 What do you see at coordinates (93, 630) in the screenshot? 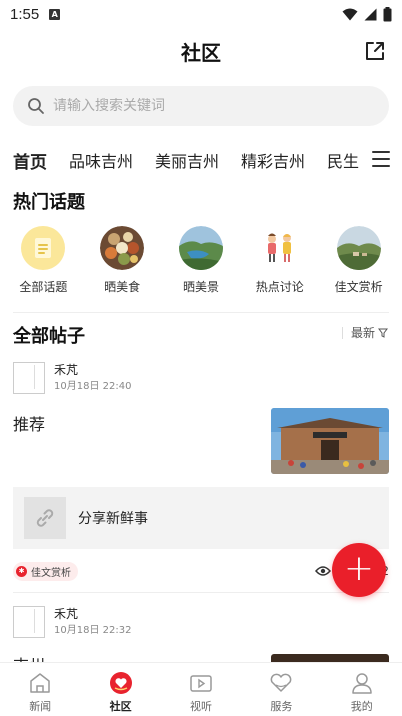
I see `post-time: 10月18日 22:32` at bounding box center [93, 630].